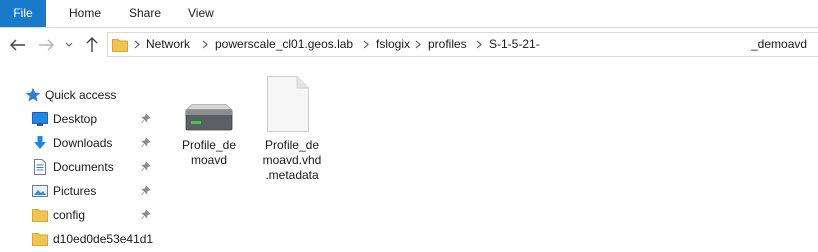  I want to click on breadcrumb-server: powerscale_cl01.geos.lab, so click(284, 44).